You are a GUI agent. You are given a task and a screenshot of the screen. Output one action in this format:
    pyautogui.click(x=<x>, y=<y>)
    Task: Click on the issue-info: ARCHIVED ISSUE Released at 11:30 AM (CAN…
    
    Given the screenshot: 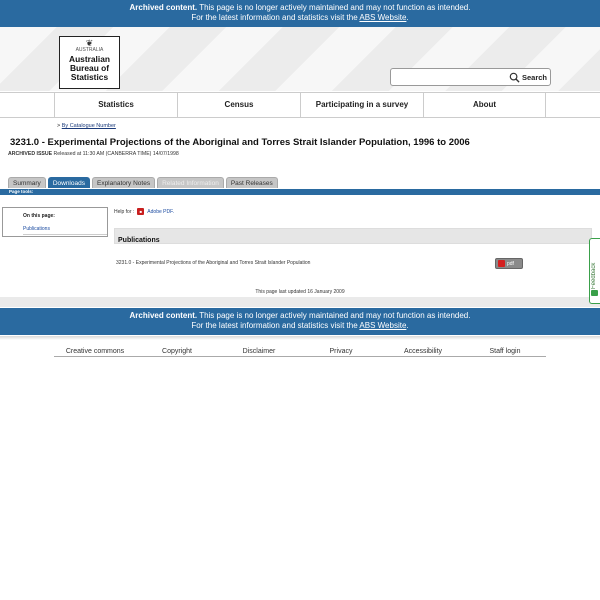 What is the action you would take?
    pyautogui.click(x=93, y=154)
    